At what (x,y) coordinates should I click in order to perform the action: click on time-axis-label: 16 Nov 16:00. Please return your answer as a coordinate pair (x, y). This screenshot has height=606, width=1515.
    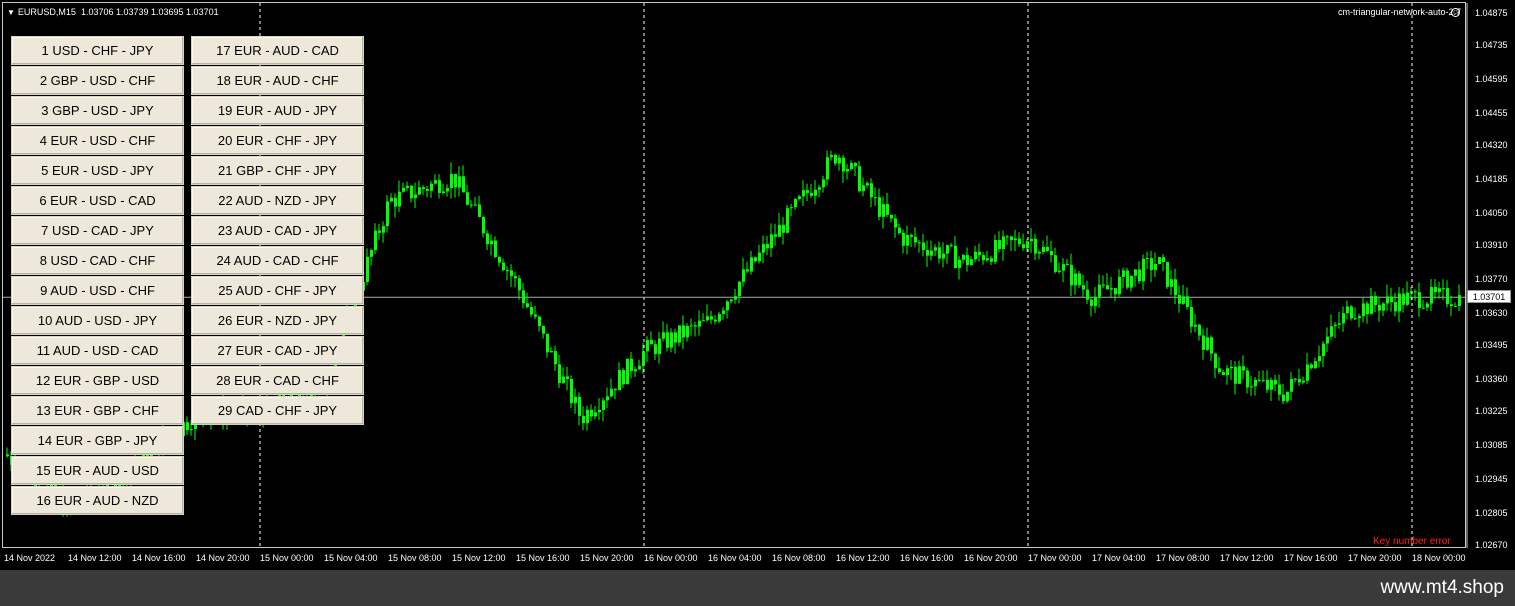
    Looking at the image, I should click on (927, 558).